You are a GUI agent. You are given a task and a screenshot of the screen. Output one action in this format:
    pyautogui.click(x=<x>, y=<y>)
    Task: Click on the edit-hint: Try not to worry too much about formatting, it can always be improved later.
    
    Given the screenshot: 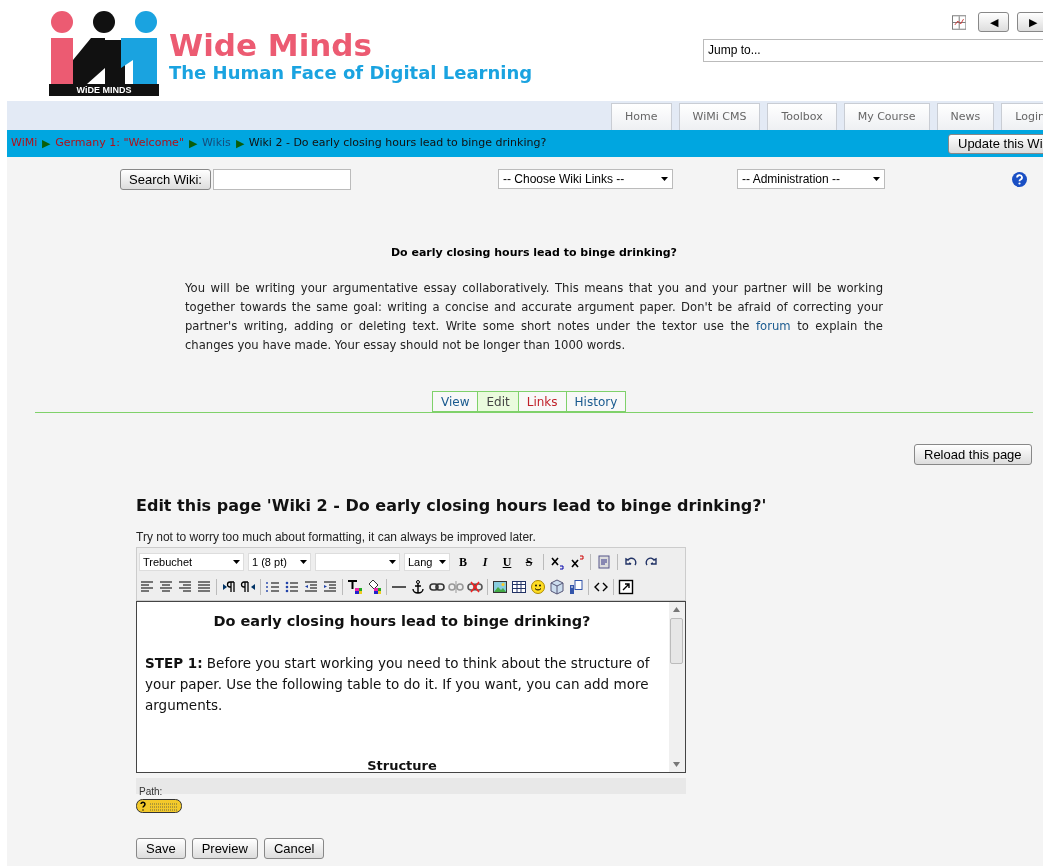 What is the action you would take?
    pyautogui.click(x=336, y=537)
    